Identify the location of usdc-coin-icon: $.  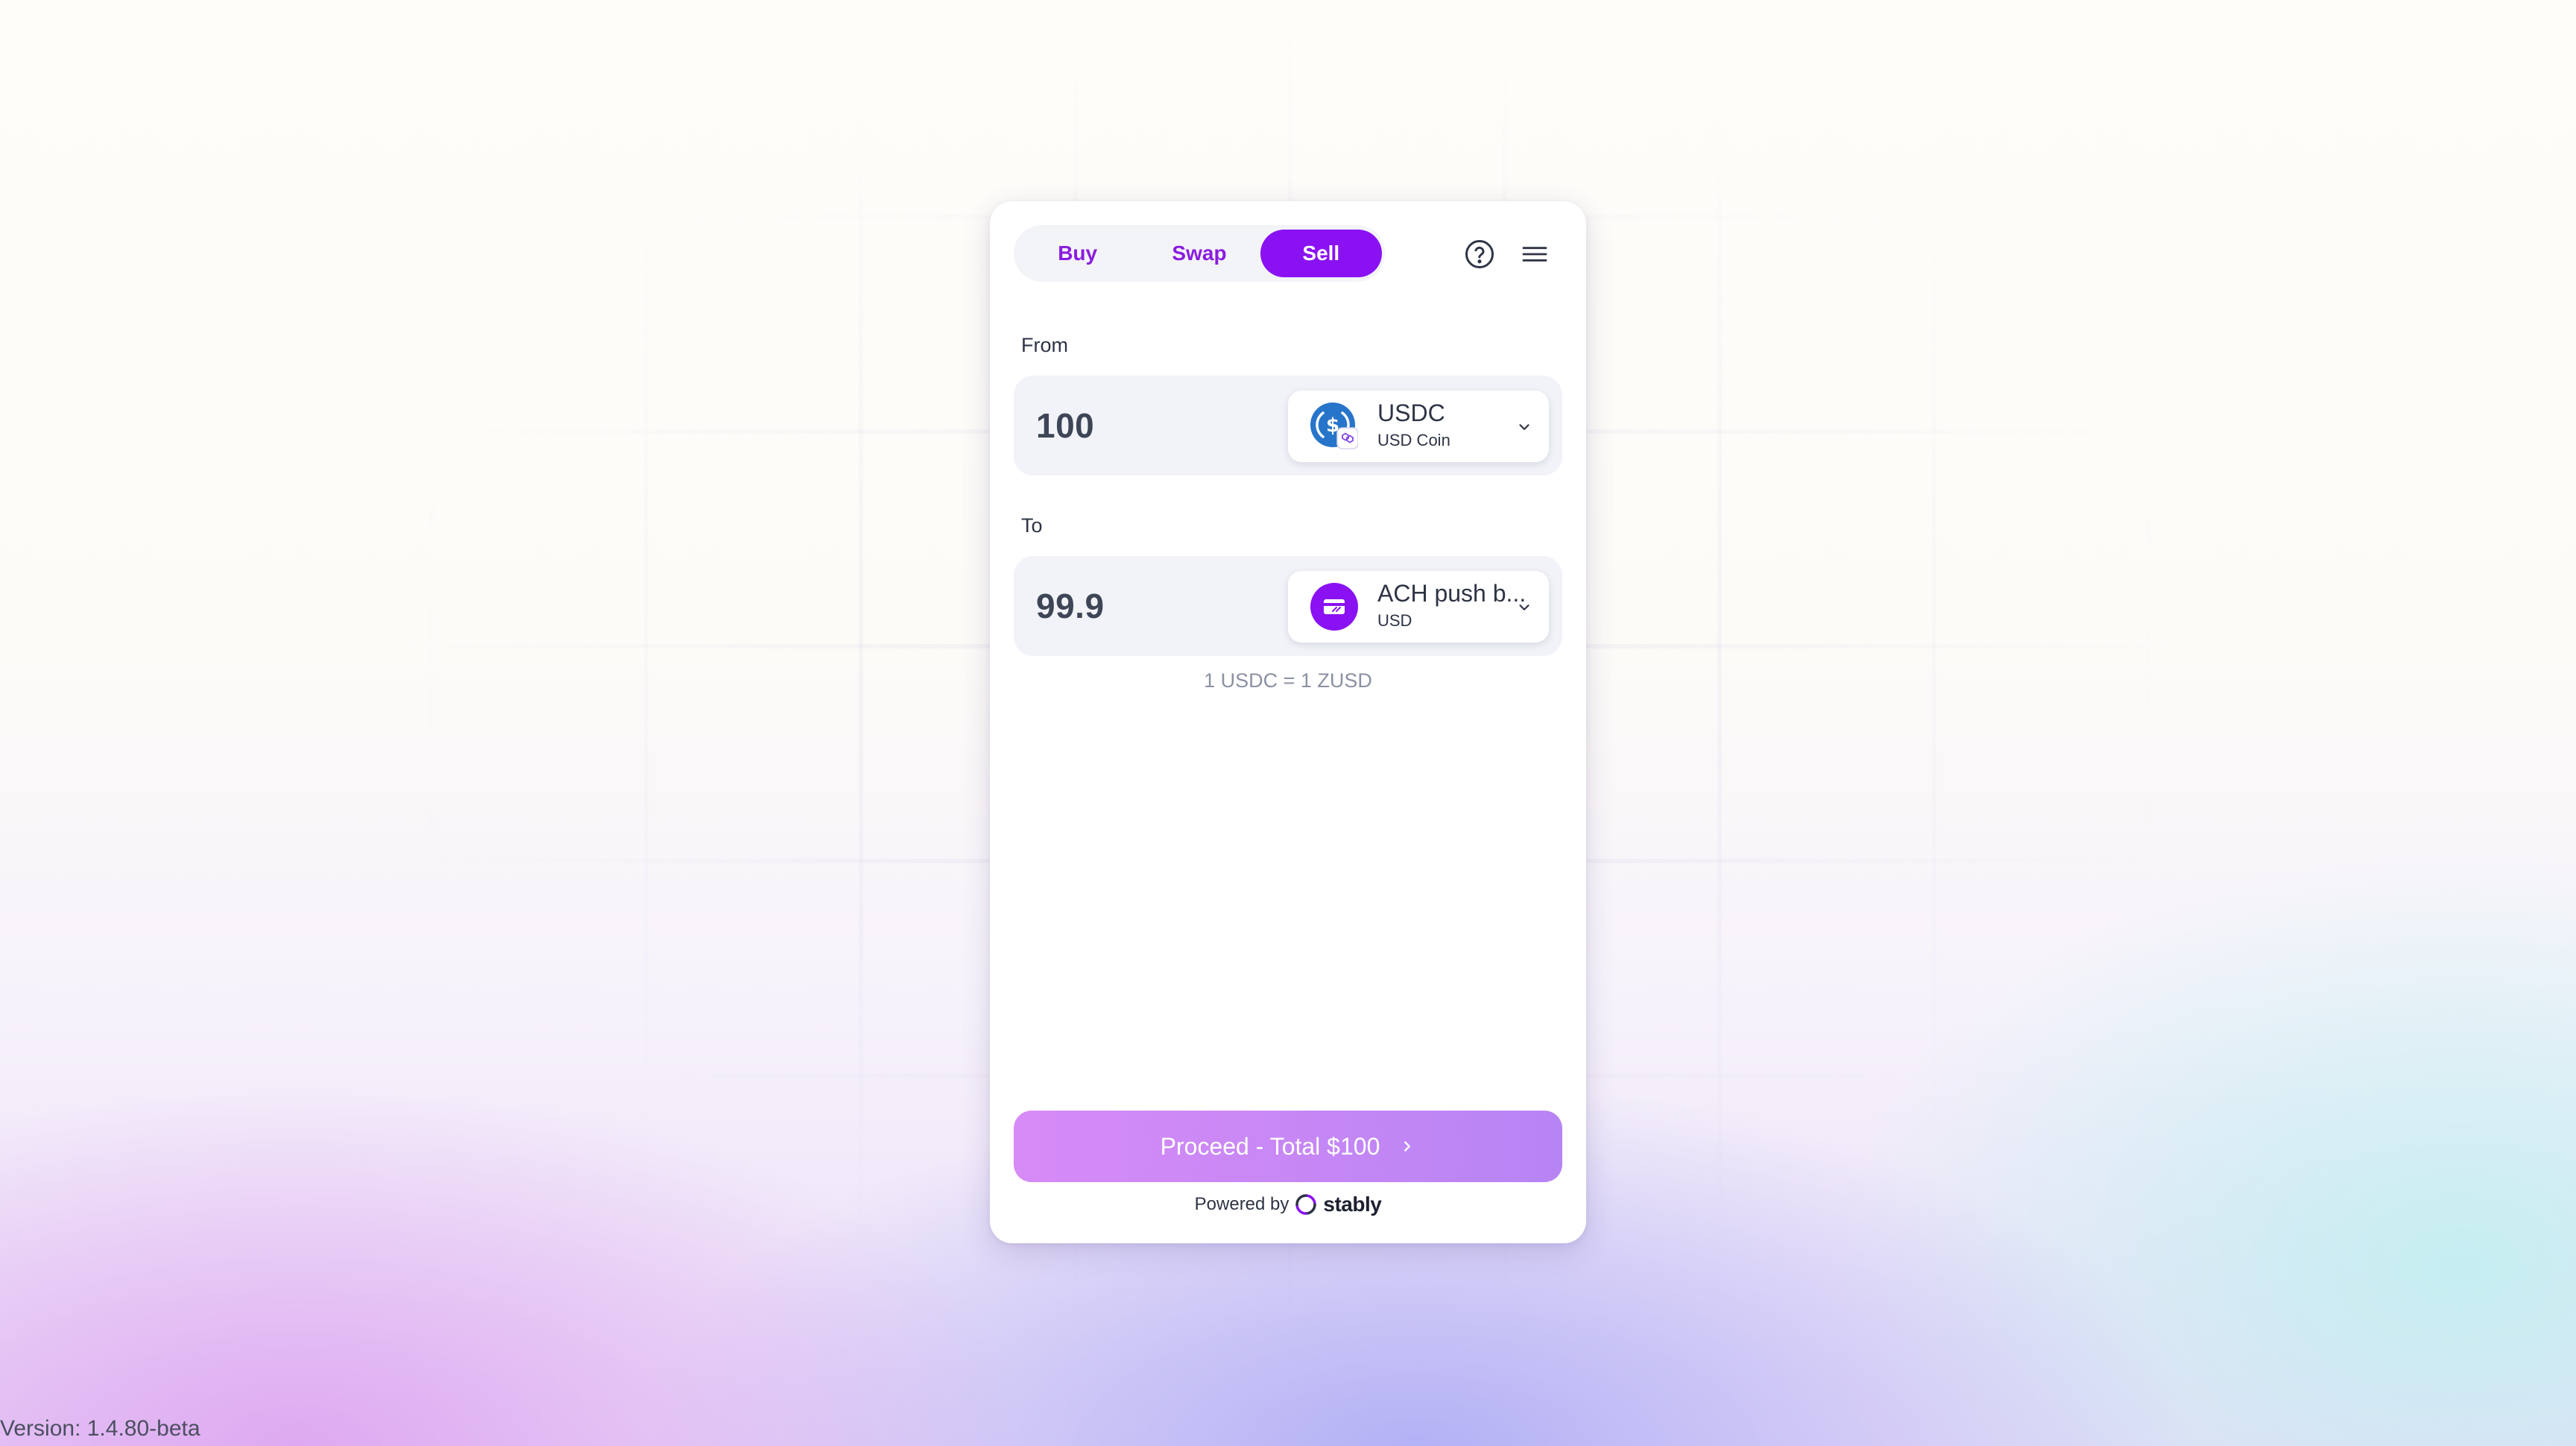
(1334, 426).